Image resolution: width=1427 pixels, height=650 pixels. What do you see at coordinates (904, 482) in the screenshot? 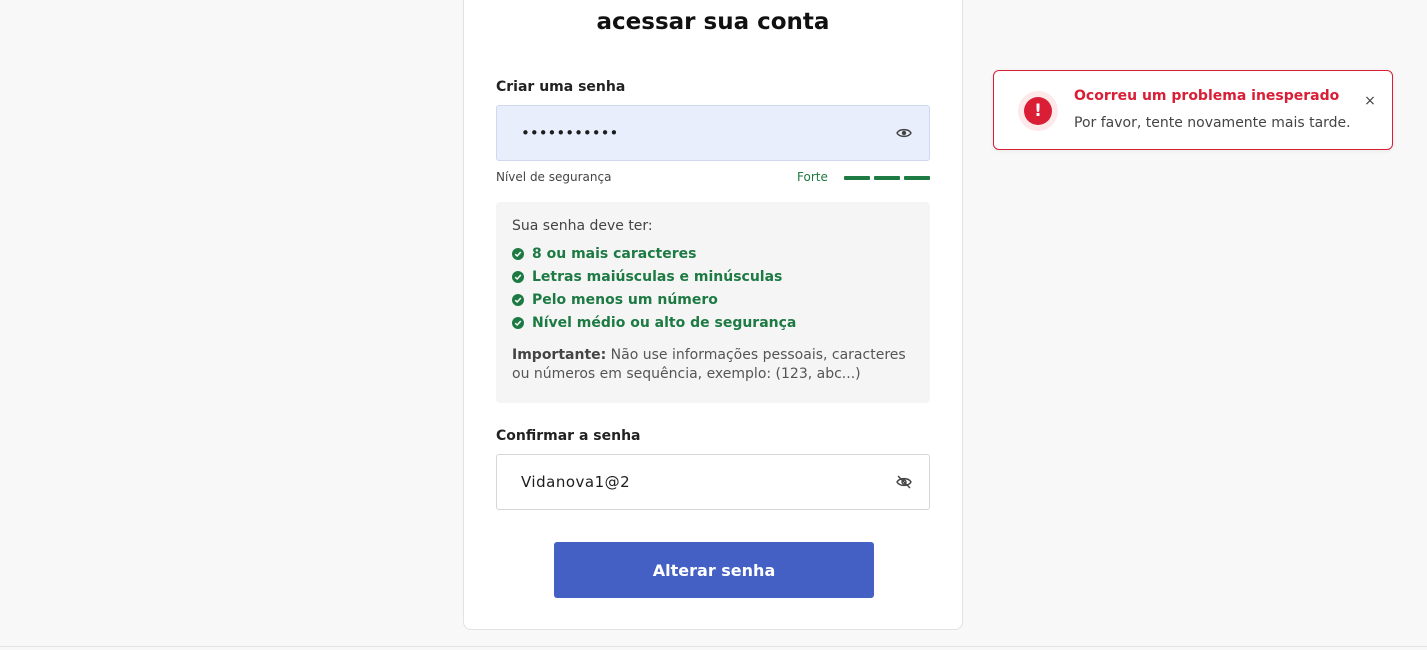
I see `eye-off-icon` at bounding box center [904, 482].